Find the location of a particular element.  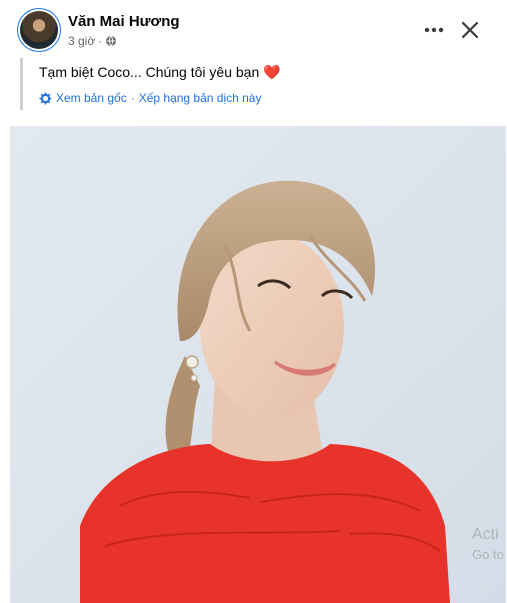

rate-translation-link: Xếp hạng bản dịch này is located at coordinates (200, 98).